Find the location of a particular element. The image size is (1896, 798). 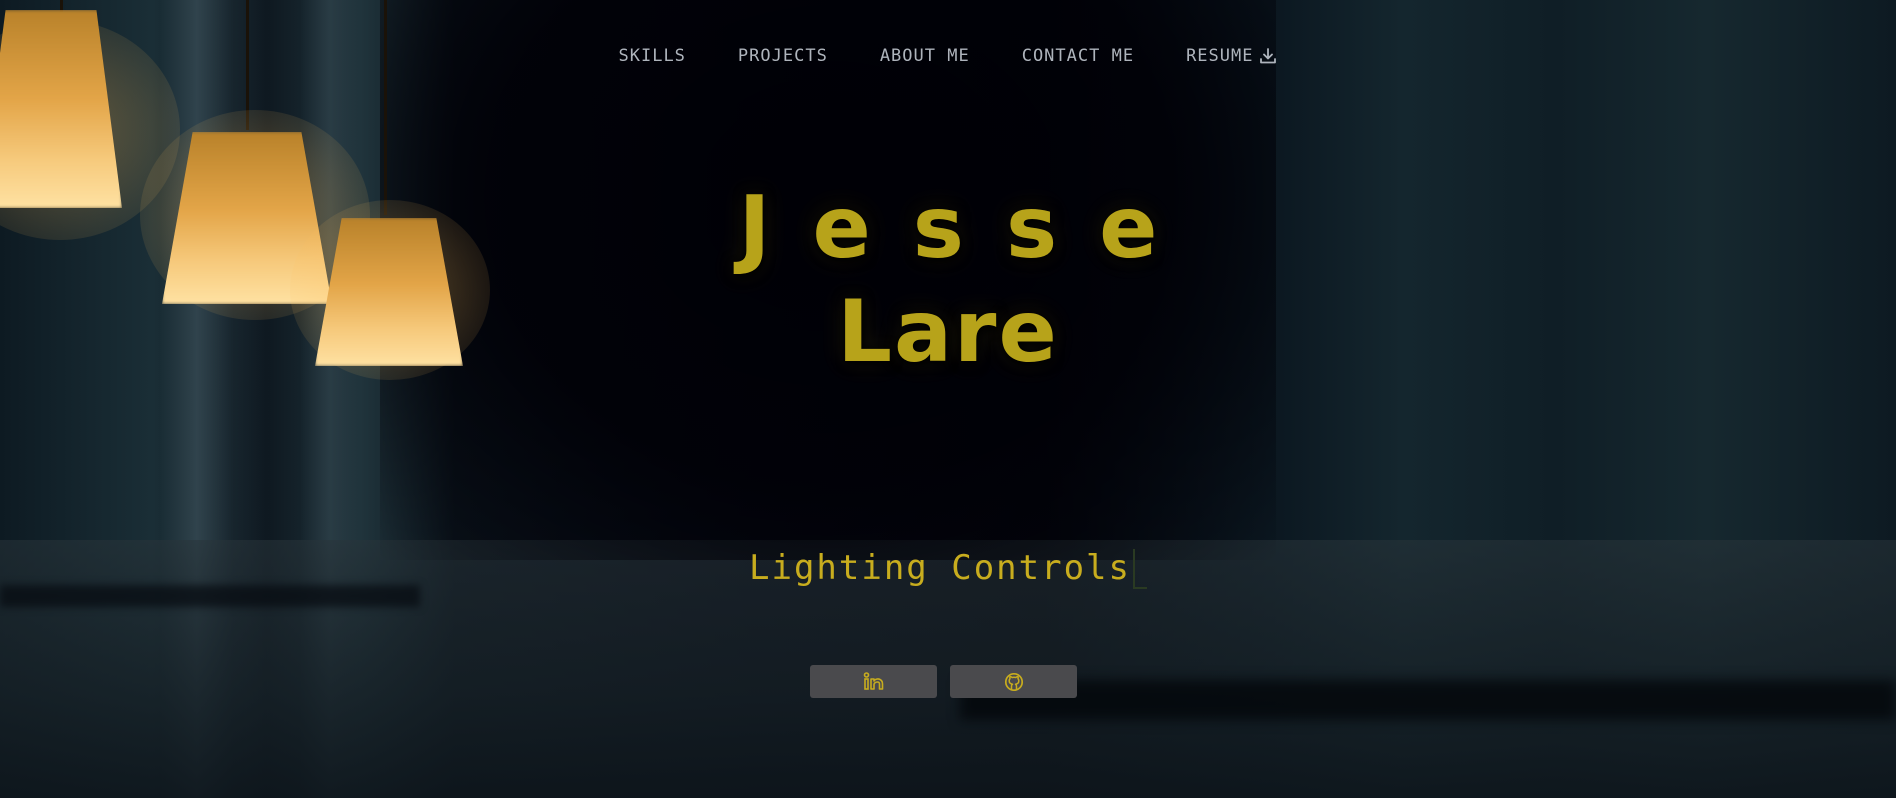

typed-text: Lighting Controls is located at coordinates (940, 568).